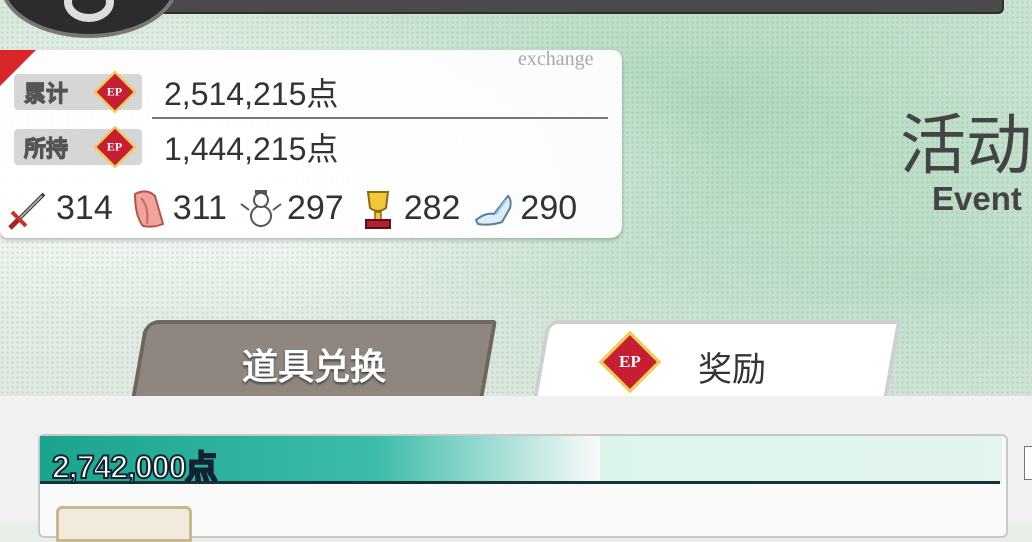 This screenshot has height=542, width=1032. What do you see at coordinates (380, 118) in the screenshot?
I see `divider` at bounding box center [380, 118].